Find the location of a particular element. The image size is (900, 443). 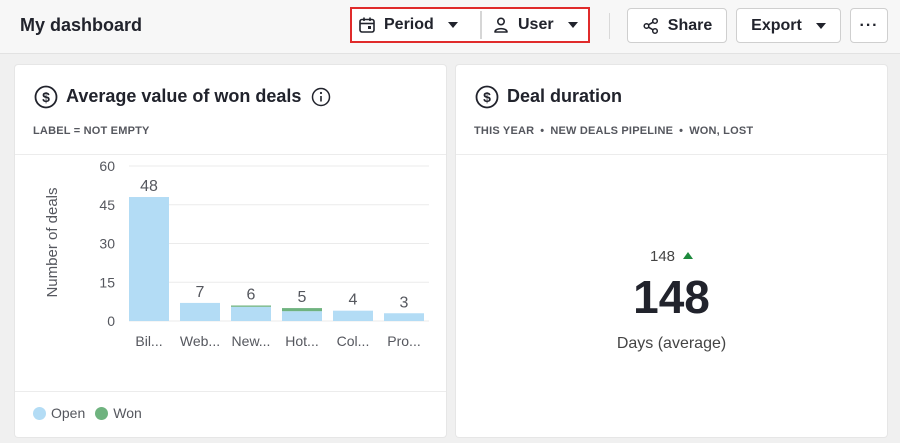

card-title: Deal duration is located at coordinates (565, 96).